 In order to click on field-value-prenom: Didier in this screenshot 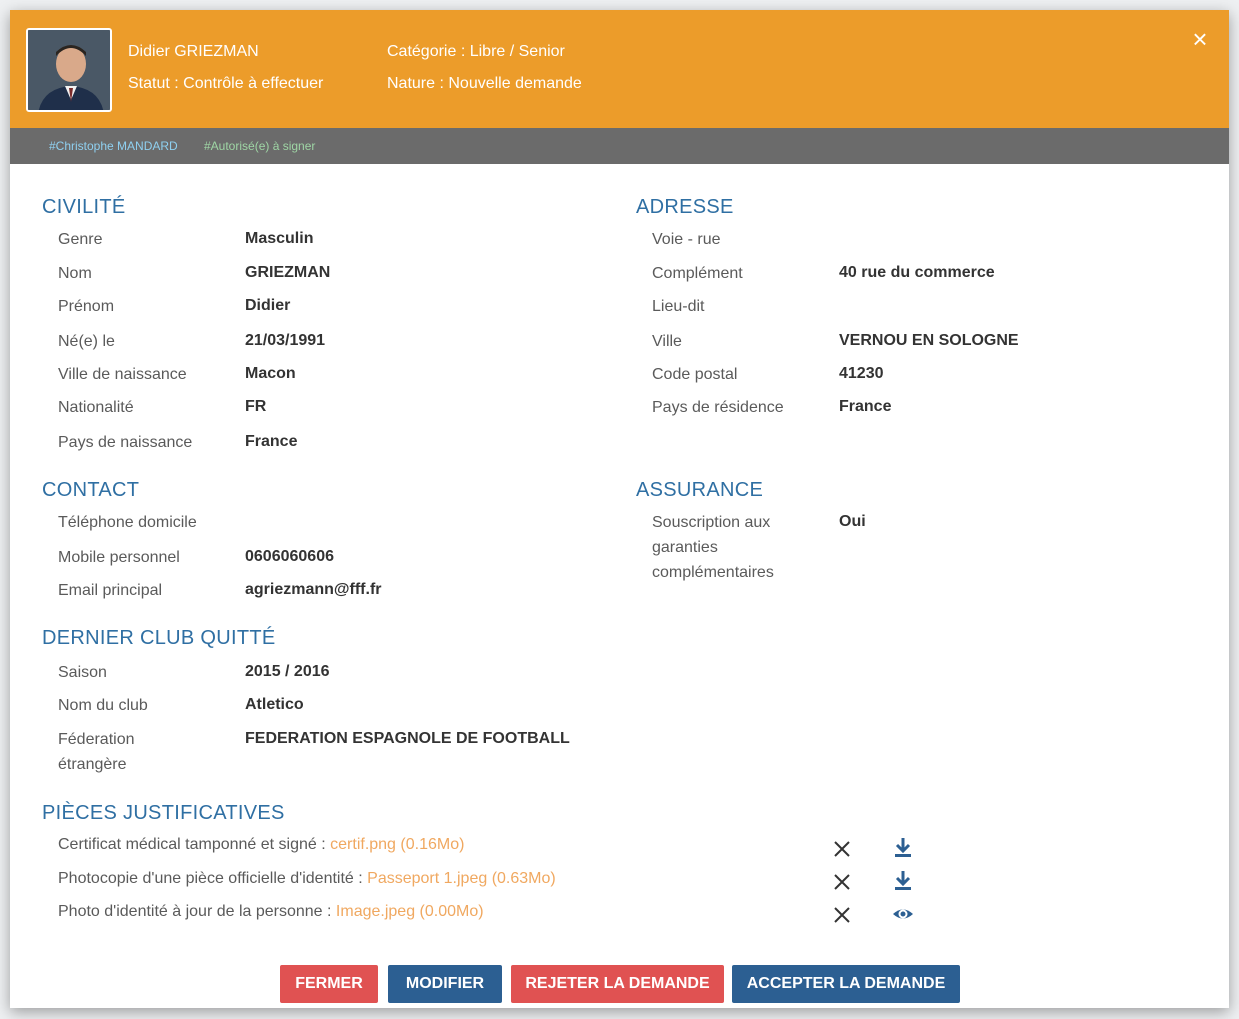, I will do `click(268, 305)`.